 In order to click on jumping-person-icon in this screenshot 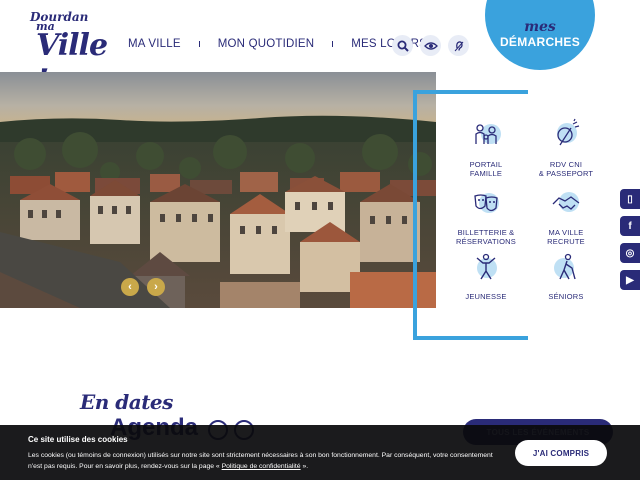, I will do `click(486, 269)`.